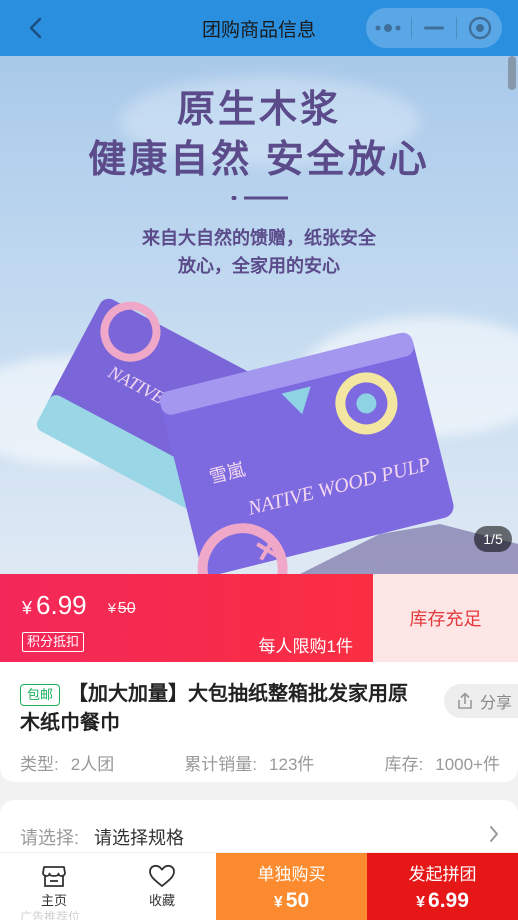 The width and height of the screenshot is (518, 920). Describe the element at coordinates (259, 198) in the screenshot. I see `hero-divider` at that location.